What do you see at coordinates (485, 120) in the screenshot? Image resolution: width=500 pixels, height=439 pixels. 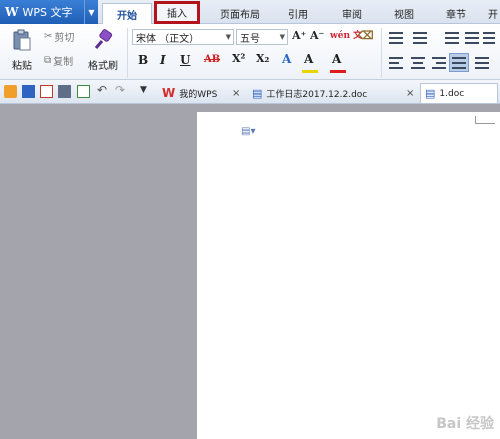 I see `page-margin-corner` at bounding box center [485, 120].